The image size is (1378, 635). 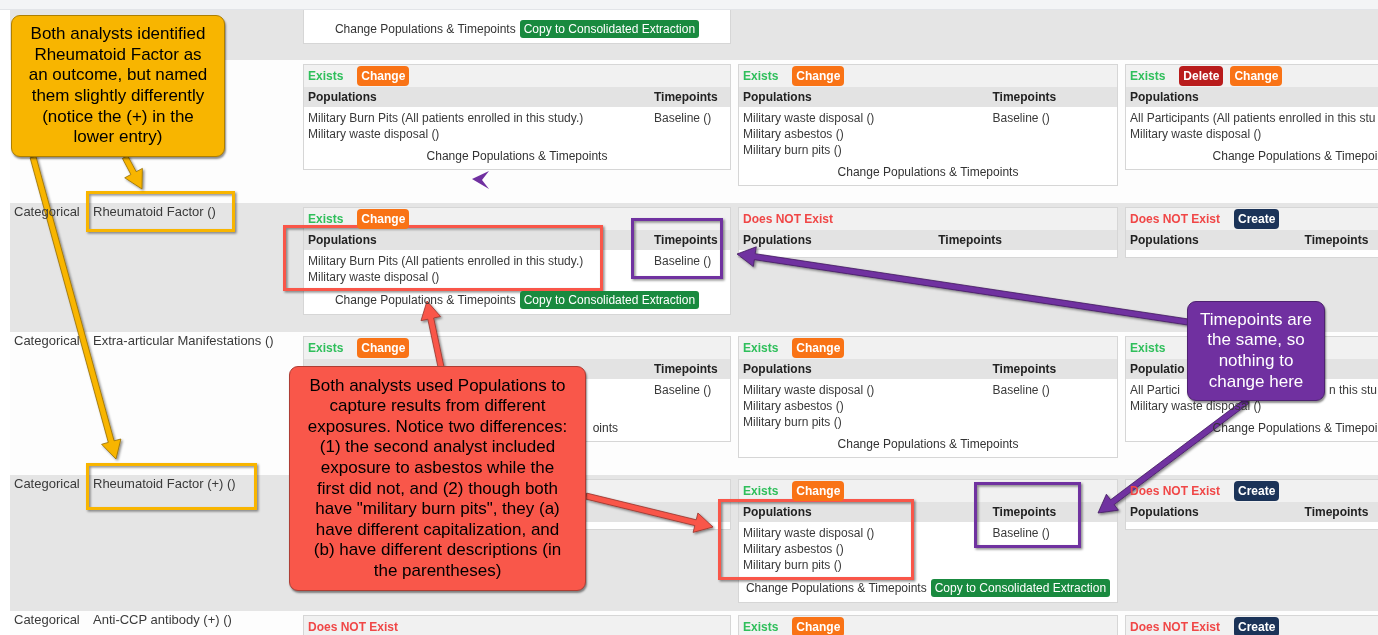 What do you see at coordinates (1253, 118) in the screenshot?
I see `table-cell: All Participants (All patients enrolled in this stu` at bounding box center [1253, 118].